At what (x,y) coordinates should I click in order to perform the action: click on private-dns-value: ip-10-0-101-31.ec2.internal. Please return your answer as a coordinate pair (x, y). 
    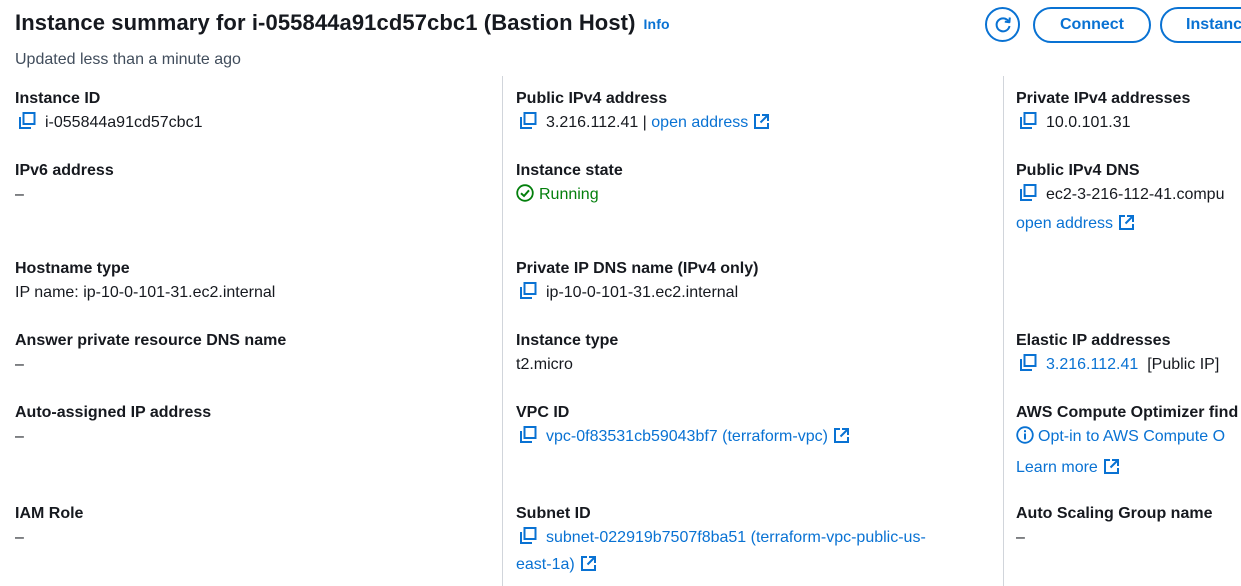
    Looking at the image, I should click on (642, 292).